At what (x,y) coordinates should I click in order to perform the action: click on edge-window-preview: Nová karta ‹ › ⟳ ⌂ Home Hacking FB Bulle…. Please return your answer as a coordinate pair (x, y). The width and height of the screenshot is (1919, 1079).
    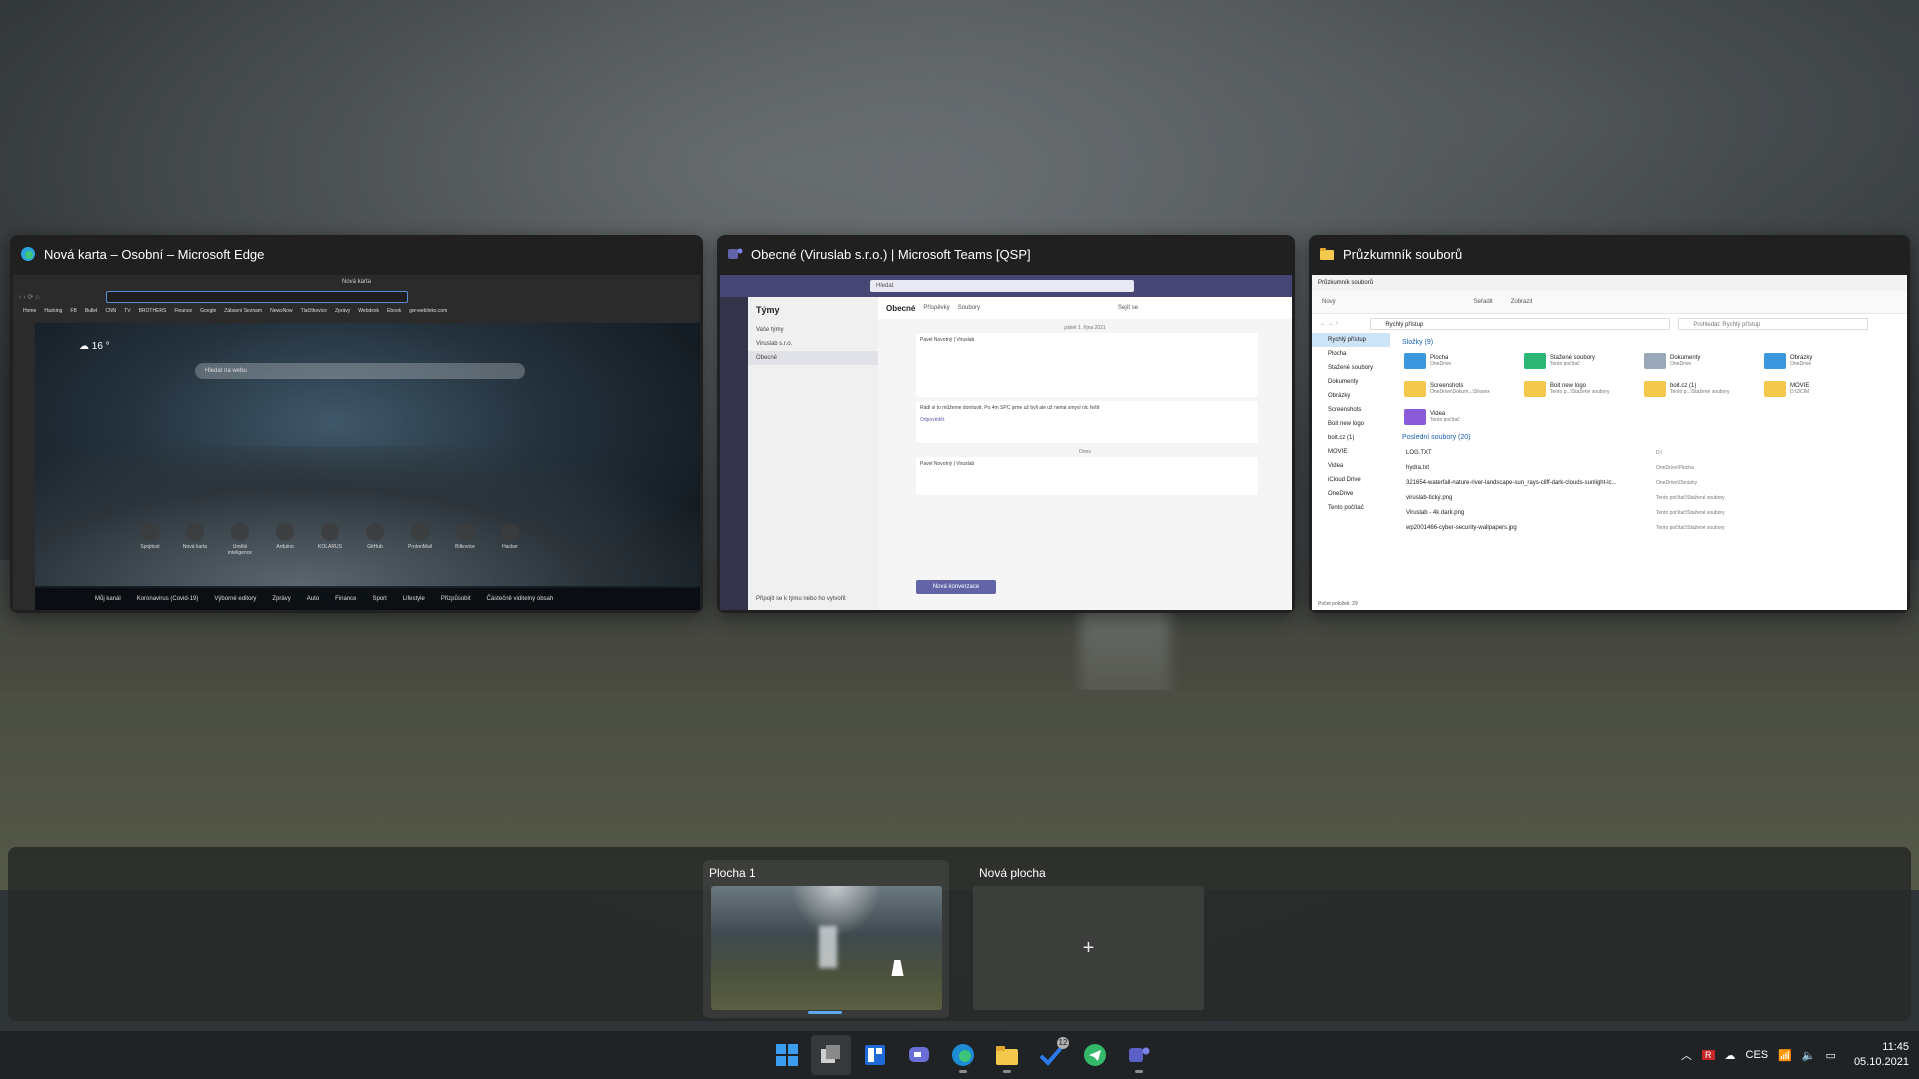
    Looking at the image, I should click on (356, 442).